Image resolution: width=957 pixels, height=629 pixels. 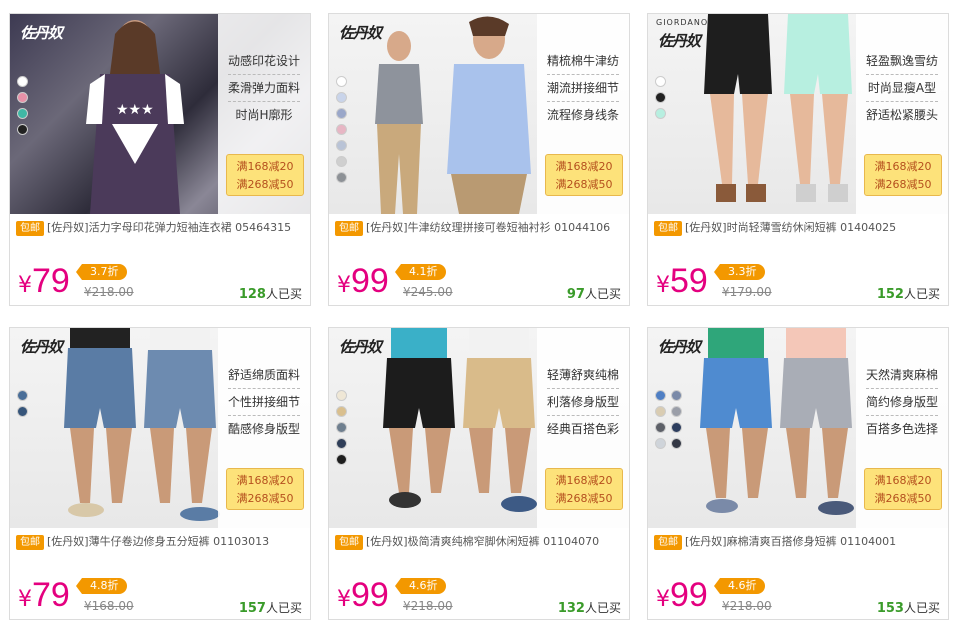 I want to click on sold-number: 97, so click(x=575, y=294).